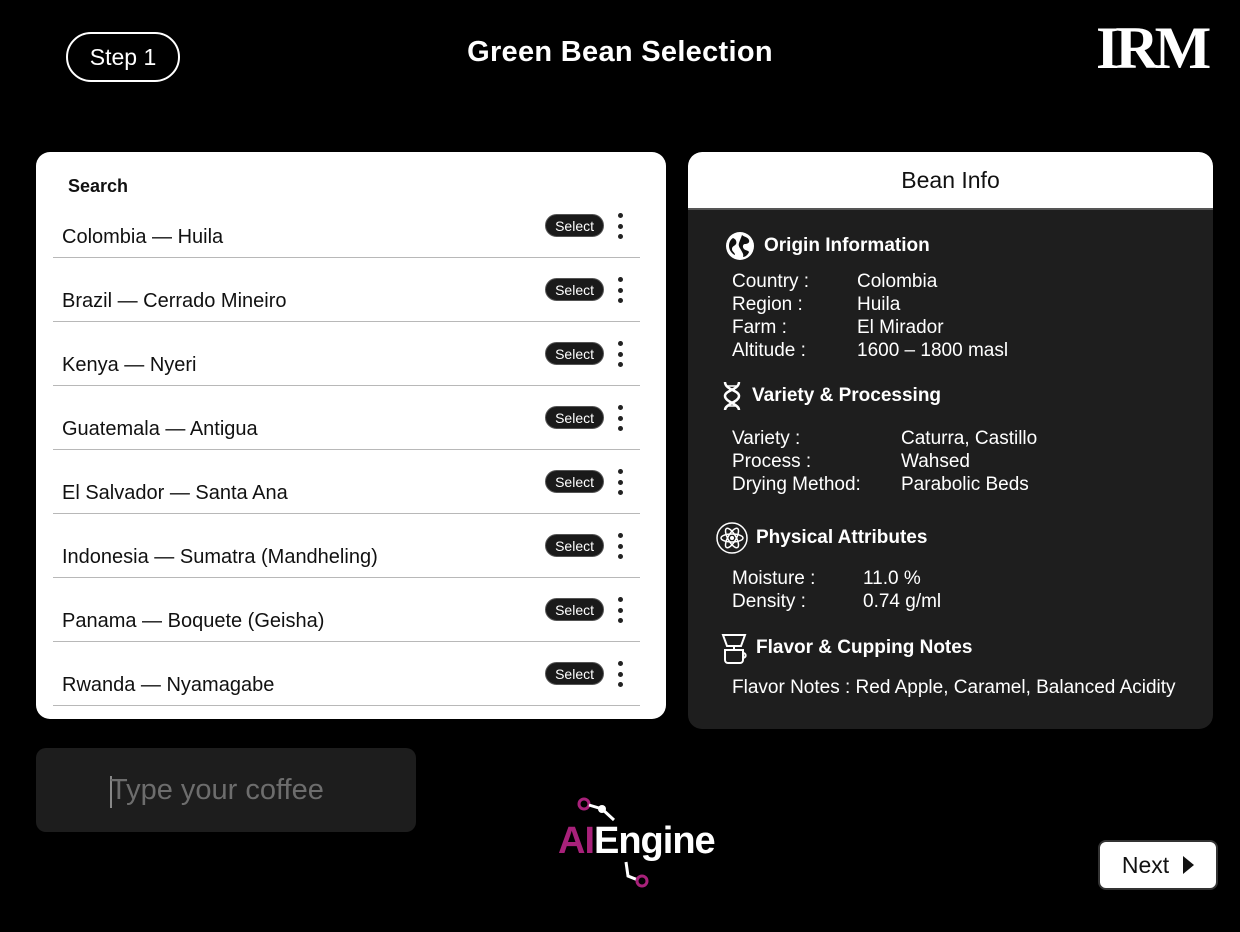 Image resolution: width=1240 pixels, height=932 pixels. What do you see at coordinates (864, 647) in the screenshot?
I see `flavor-heading-text: Flavor & Cupping Notes` at bounding box center [864, 647].